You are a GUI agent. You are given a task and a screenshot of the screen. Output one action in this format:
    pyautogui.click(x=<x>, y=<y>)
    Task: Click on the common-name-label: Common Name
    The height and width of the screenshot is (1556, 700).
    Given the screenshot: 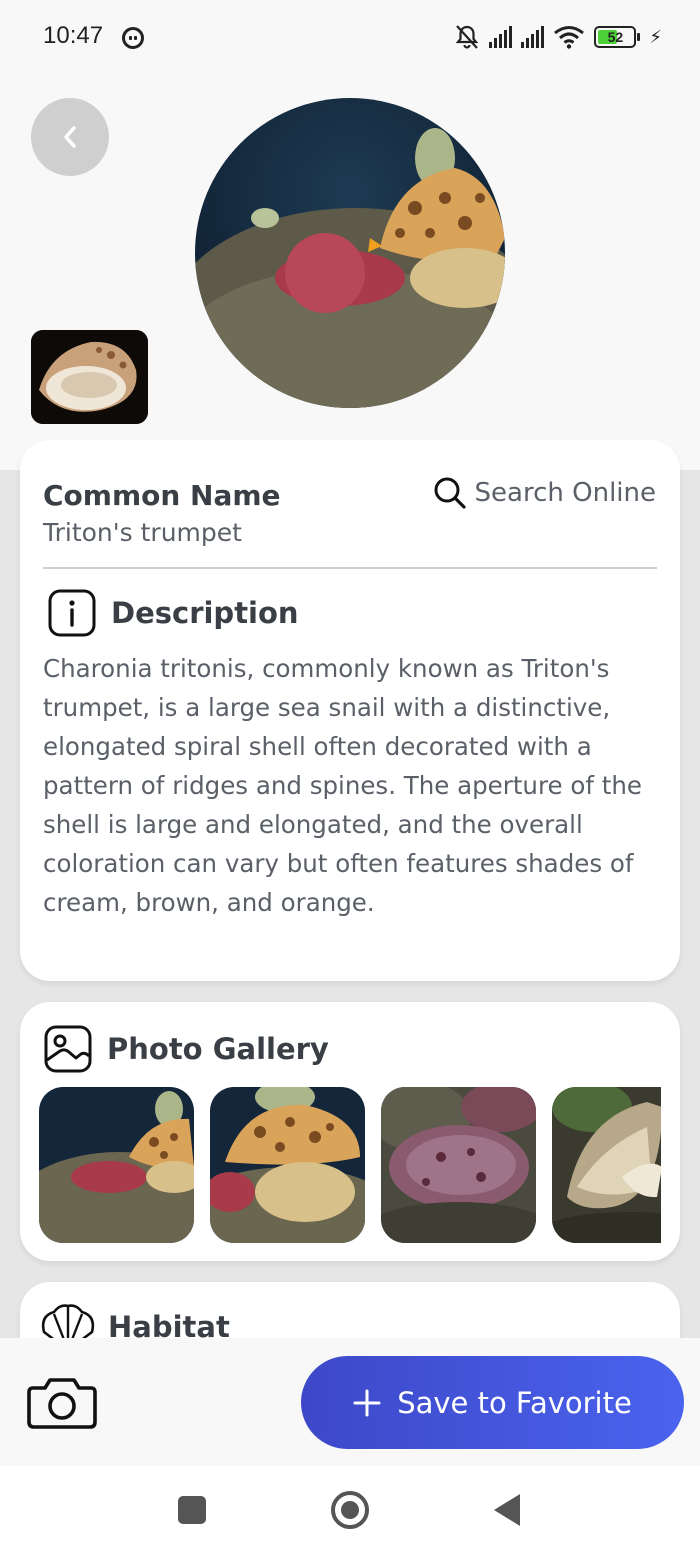 What is the action you would take?
    pyautogui.click(x=162, y=495)
    